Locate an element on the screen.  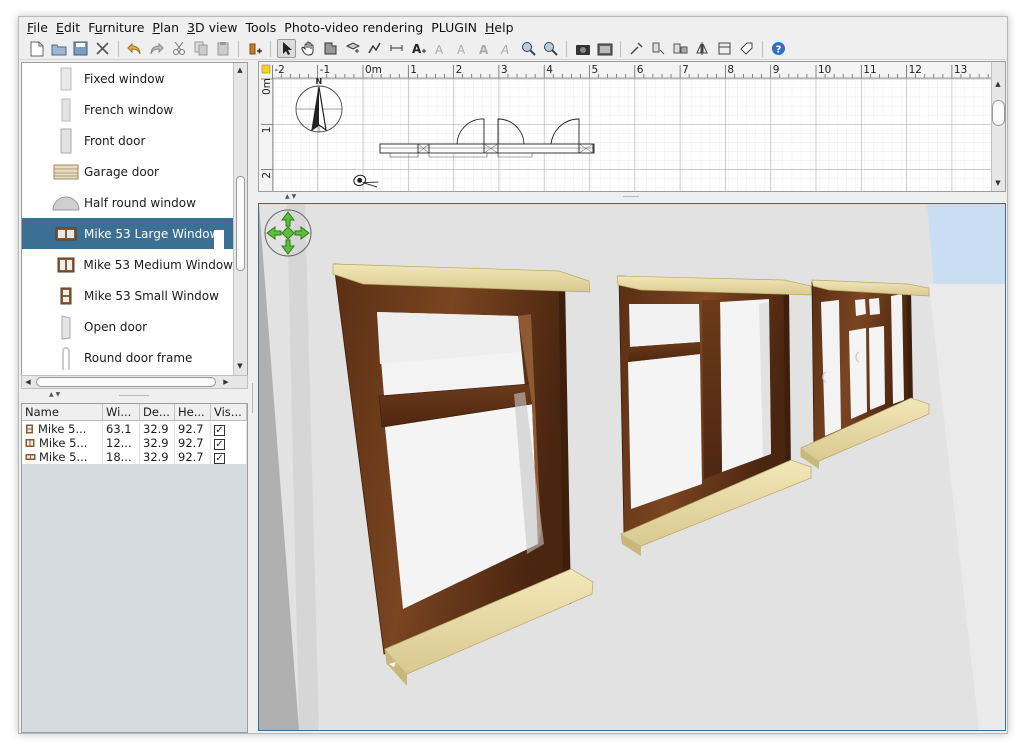
tag-icon is located at coordinates (746, 48).